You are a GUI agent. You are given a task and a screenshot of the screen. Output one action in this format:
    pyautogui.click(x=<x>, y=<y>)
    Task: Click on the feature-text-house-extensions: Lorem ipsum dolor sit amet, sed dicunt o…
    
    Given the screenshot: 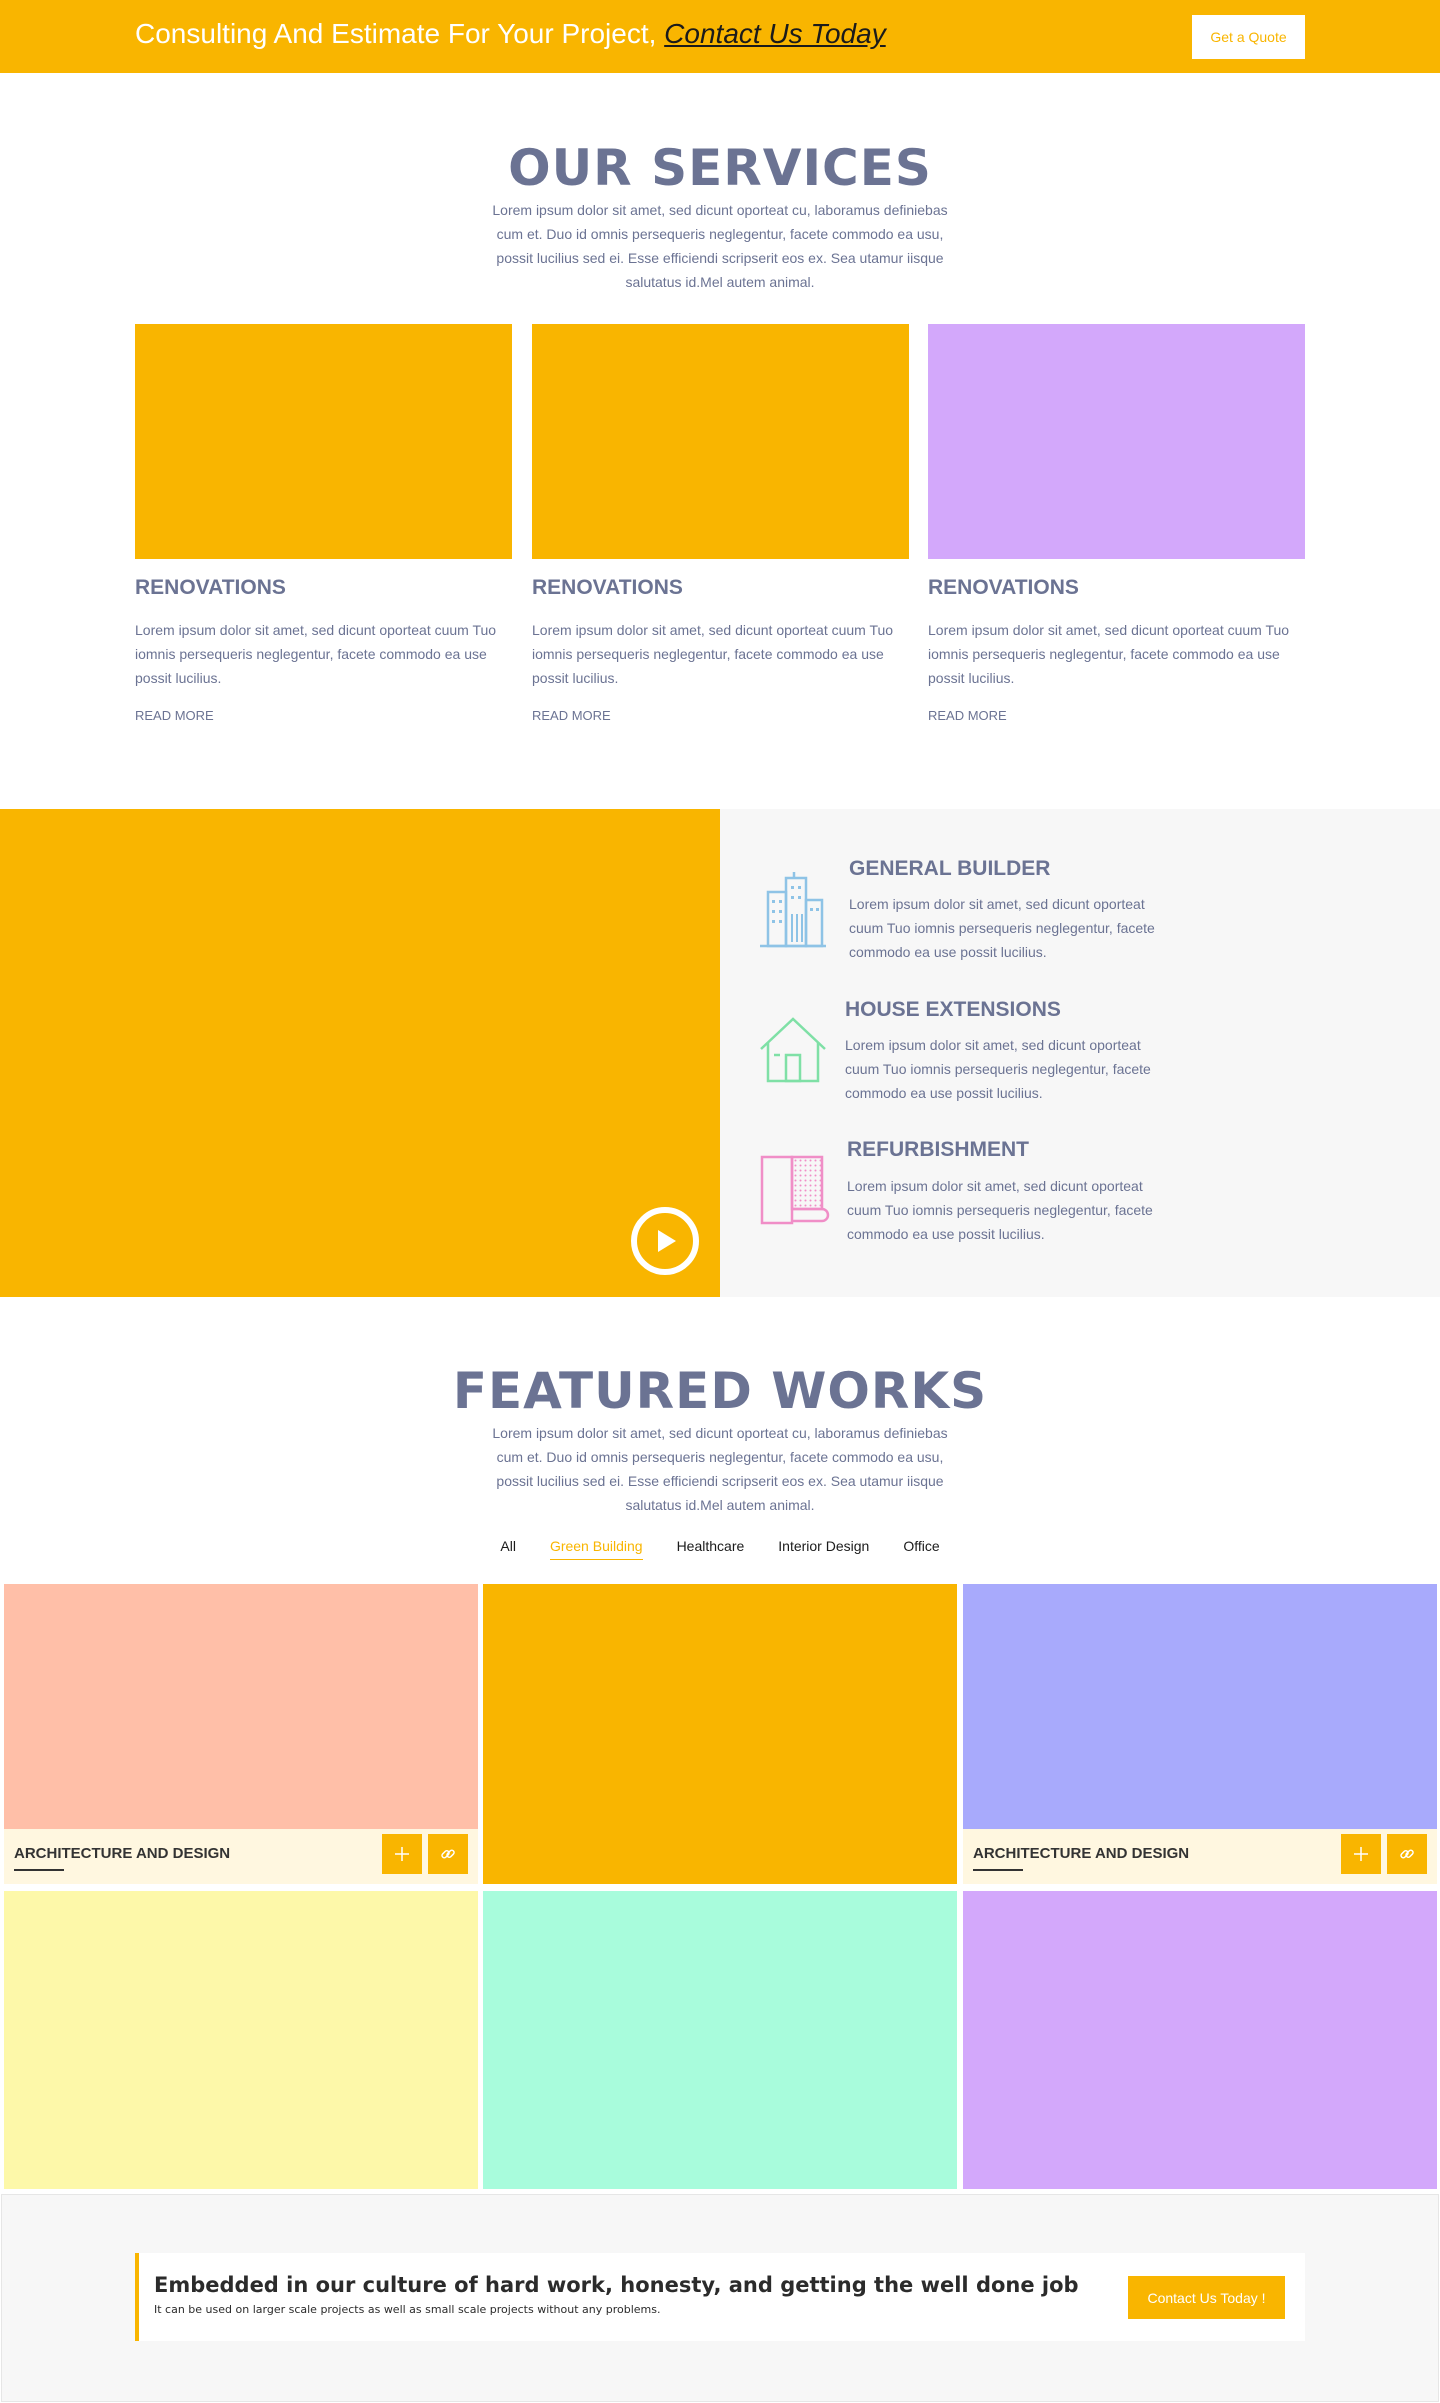 What is the action you would take?
    pyautogui.click(x=998, y=1069)
    